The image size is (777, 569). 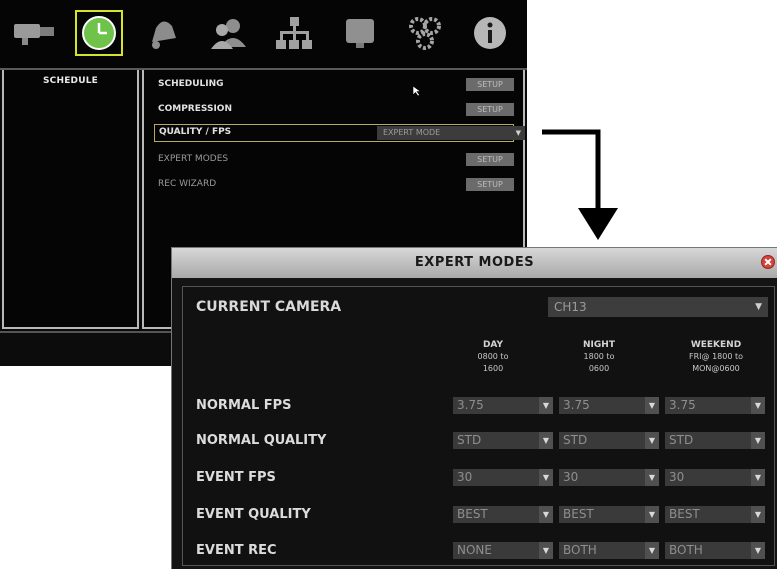 What do you see at coordinates (599, 368) in the screenshot?
I see `column-time-end: 0600` at bounding box center [599, 368].